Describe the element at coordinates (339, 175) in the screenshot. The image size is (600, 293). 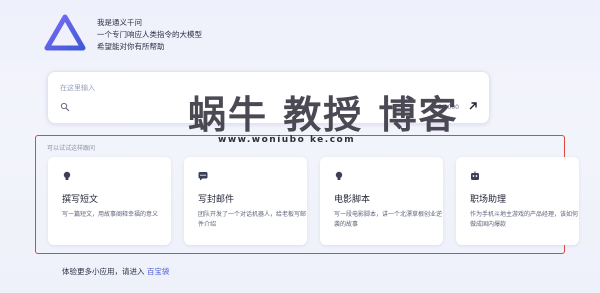
I see `lightbulb-icon` at that location.